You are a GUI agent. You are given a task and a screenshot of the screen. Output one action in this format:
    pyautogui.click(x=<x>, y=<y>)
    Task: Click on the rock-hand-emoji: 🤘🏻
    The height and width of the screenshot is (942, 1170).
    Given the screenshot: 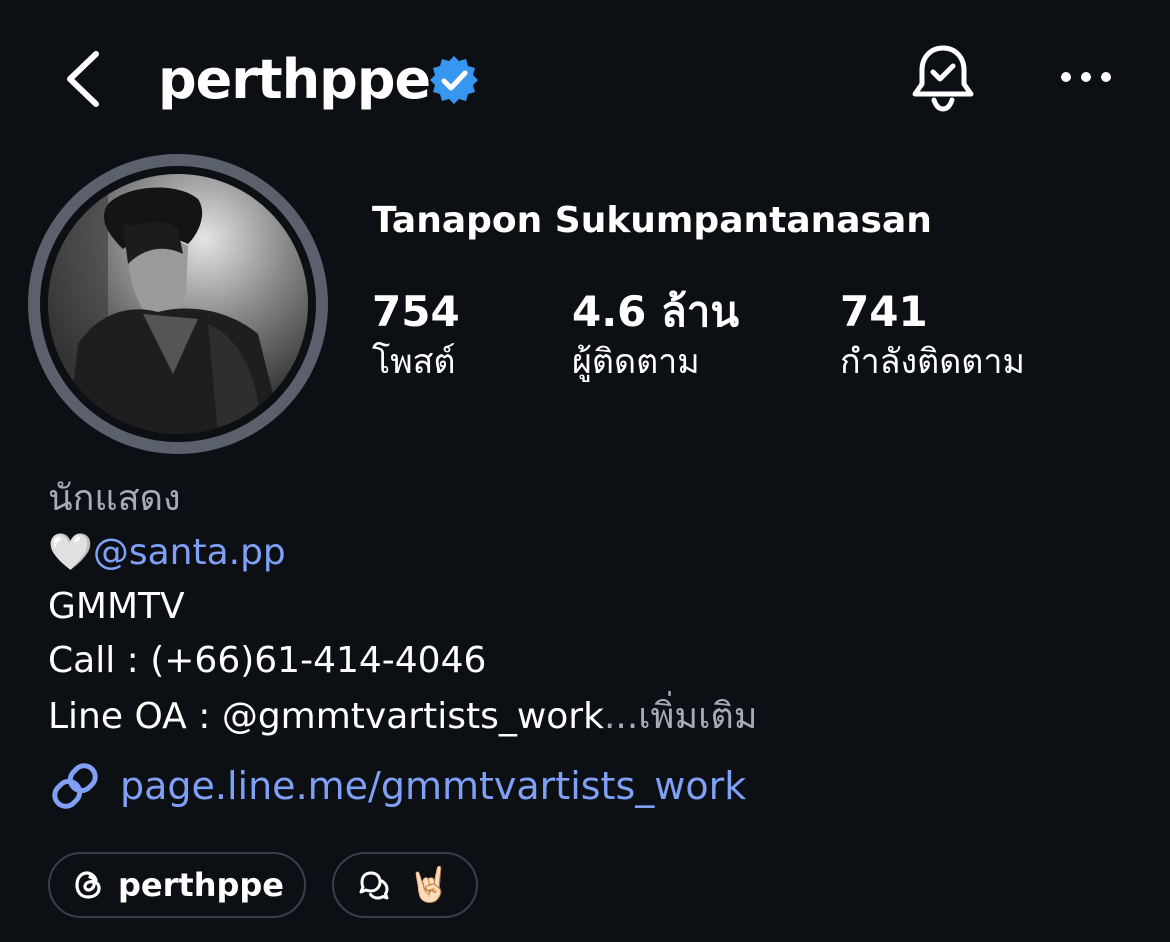 What is the action you would take?
    pyautogui.click(x=429, y=885)
    